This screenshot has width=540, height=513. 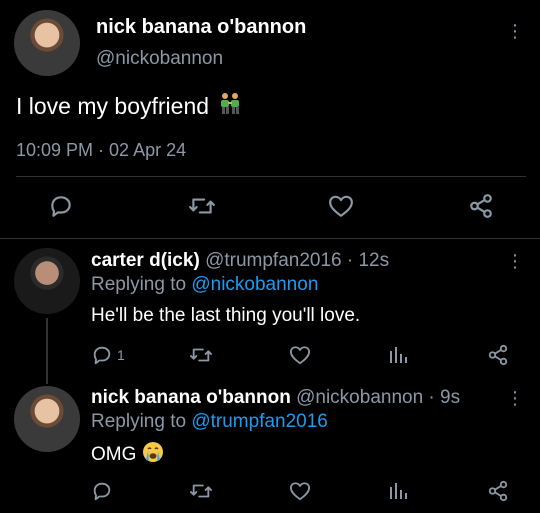 What do you see at coordinates (47, 351) in the screenshot?
I see `thread-line` at bounding box center [47, 351].